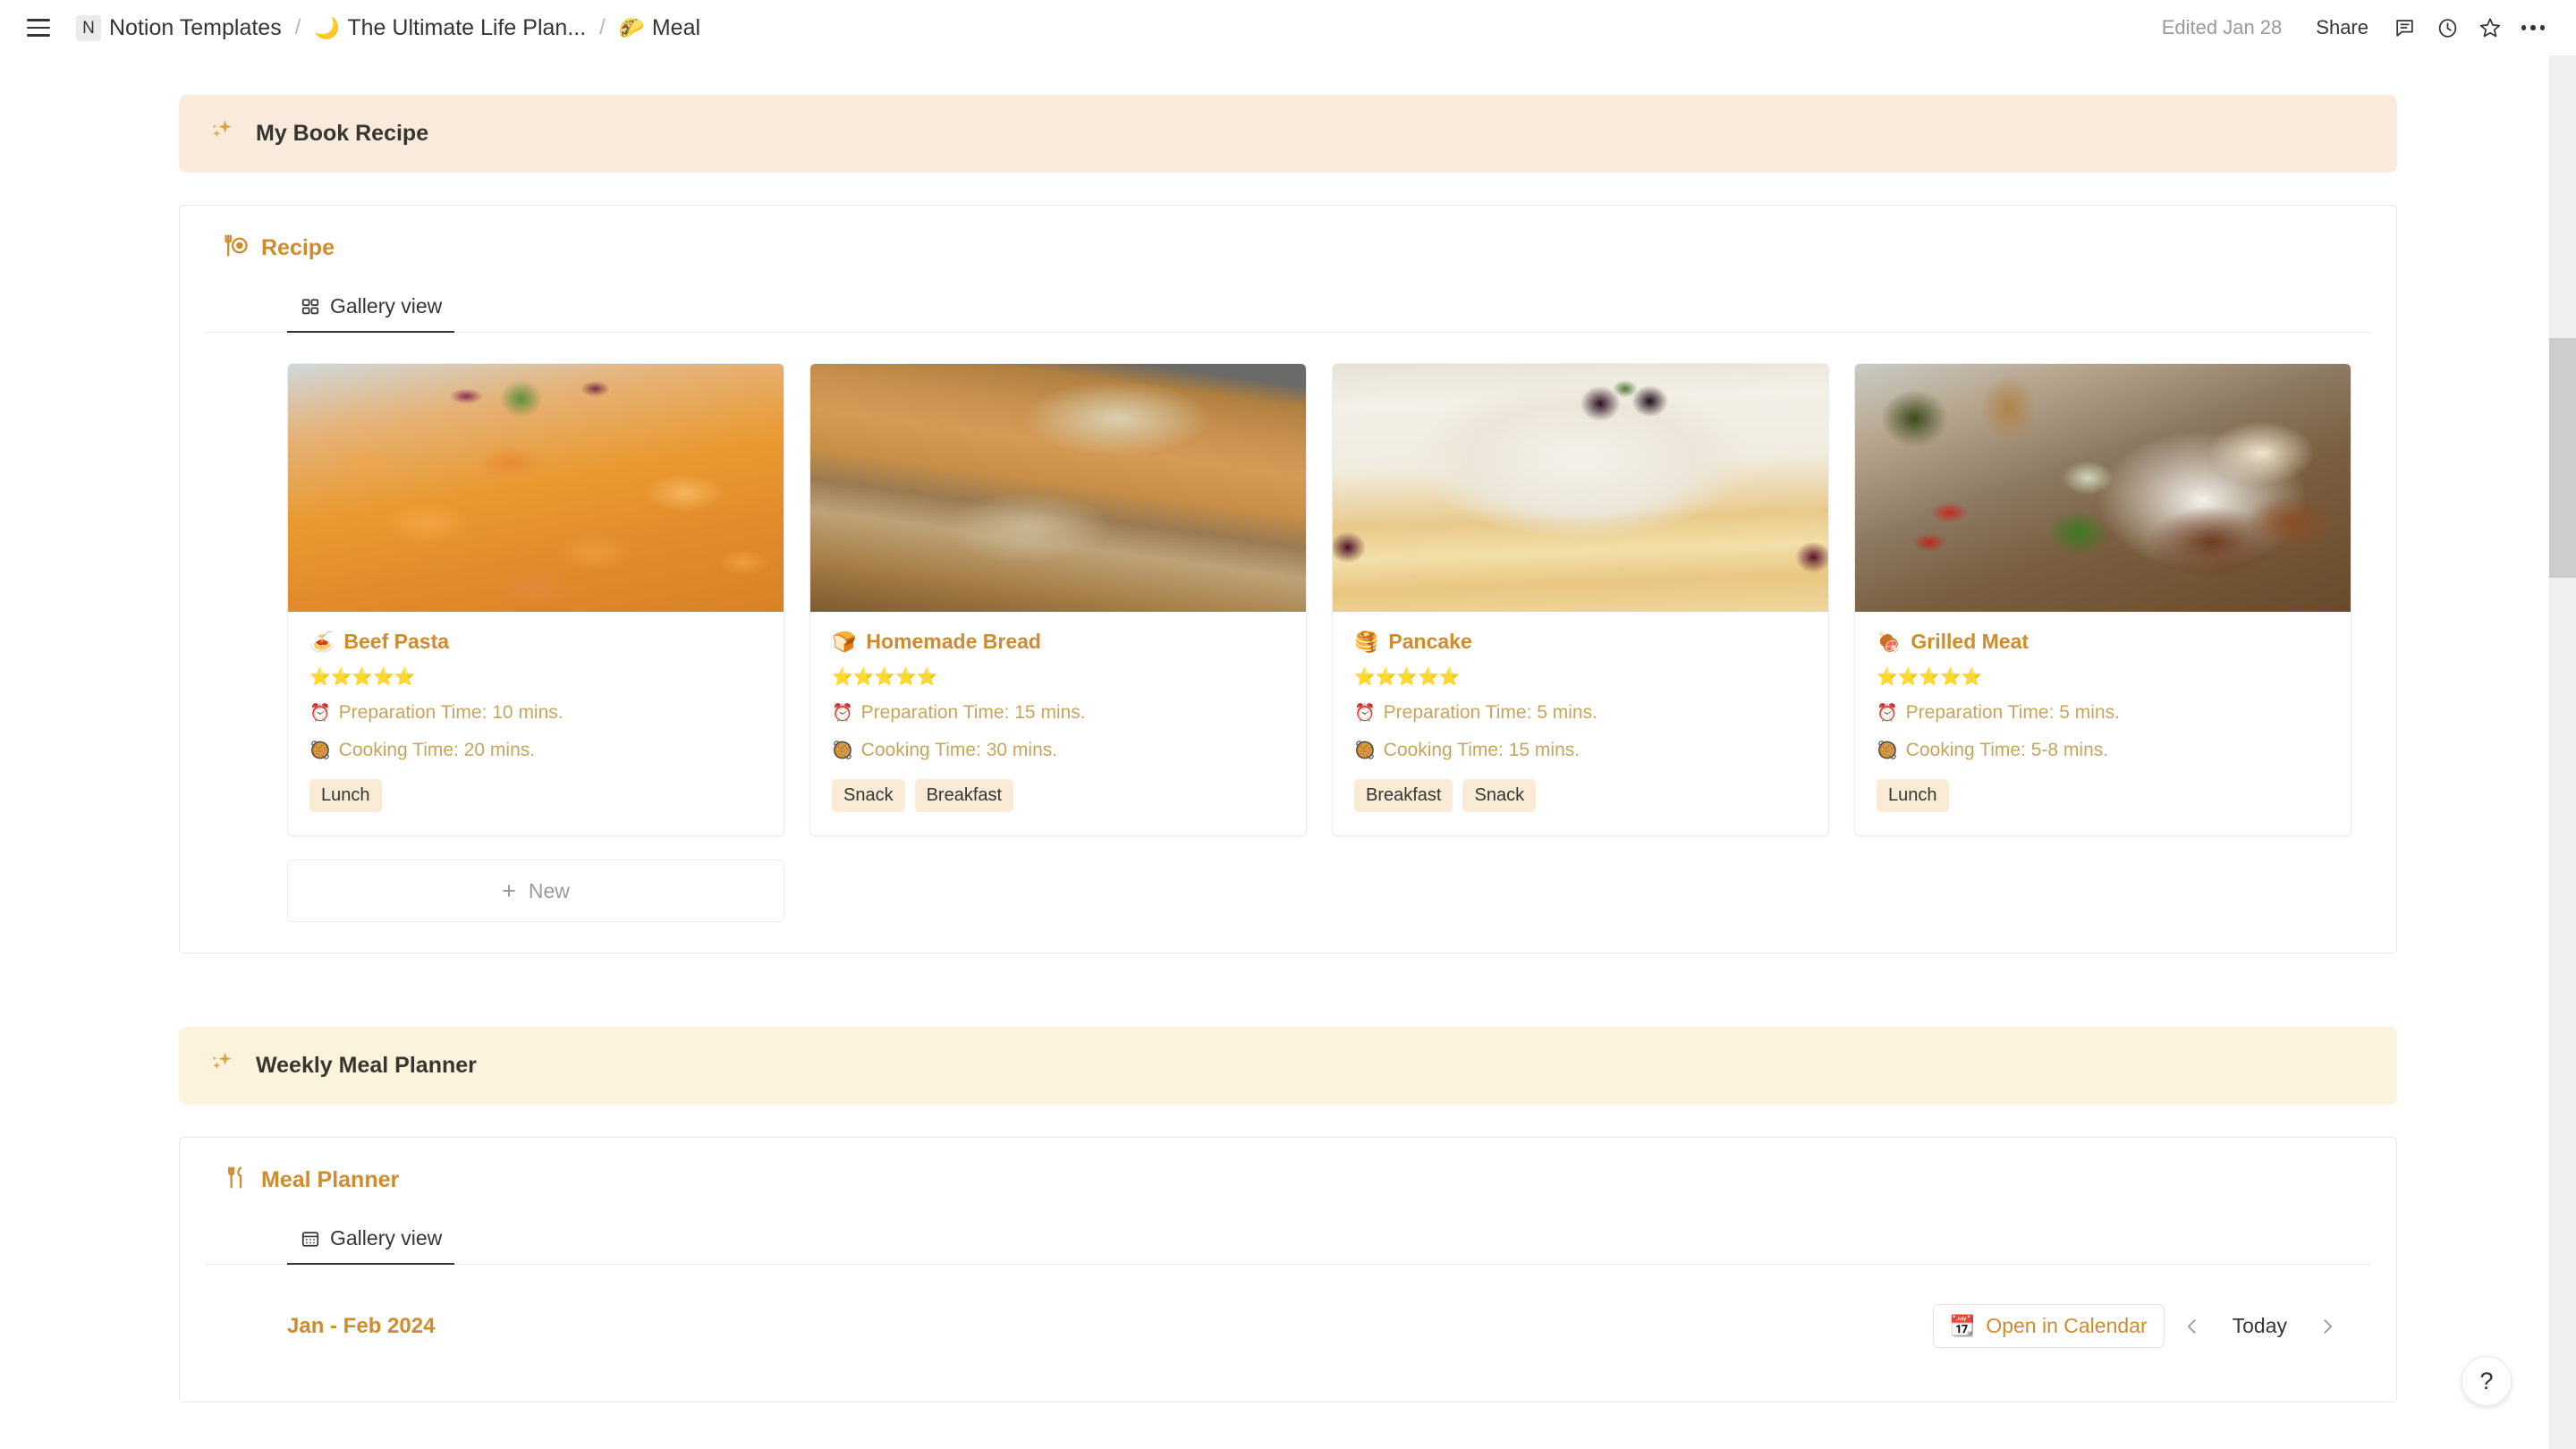  I want to click on hamburger-icon, so click(38, 28).